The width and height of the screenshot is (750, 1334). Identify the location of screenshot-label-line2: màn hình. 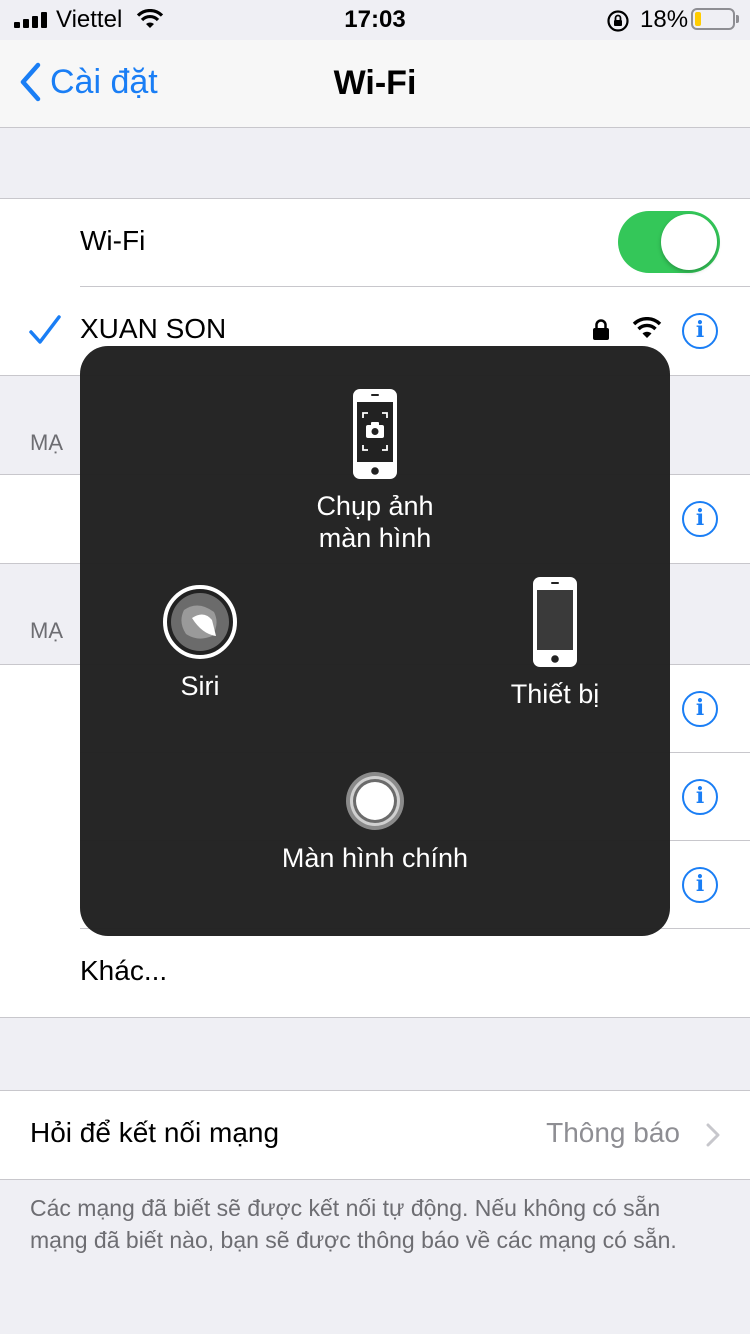
(375, 538).